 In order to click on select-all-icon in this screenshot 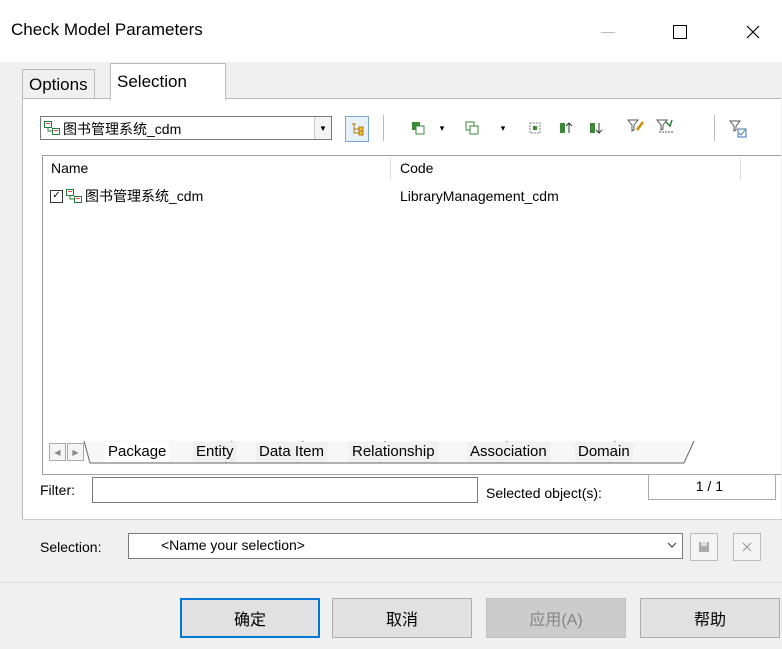, I will do `click(418, 128)`.